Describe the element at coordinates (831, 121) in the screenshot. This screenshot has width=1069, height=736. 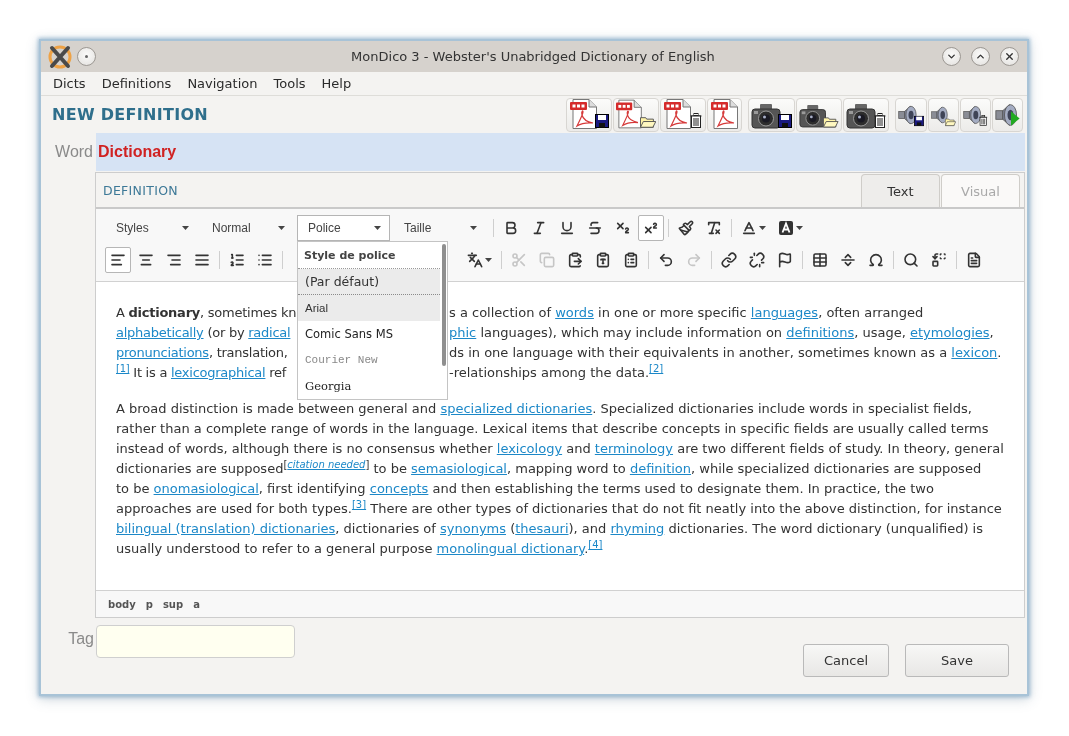
I see `folder-icon` at that location.